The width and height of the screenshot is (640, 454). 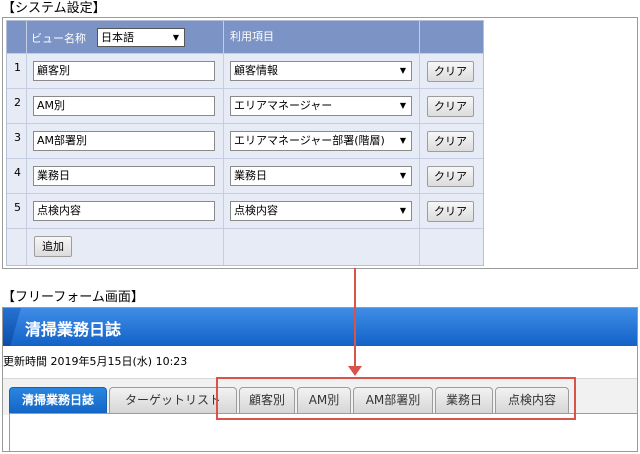 What do you see at coordinates (256, 70) in the screenshot?
I see `item-select-value: 顧客情報` at bounding box center [256, 70].